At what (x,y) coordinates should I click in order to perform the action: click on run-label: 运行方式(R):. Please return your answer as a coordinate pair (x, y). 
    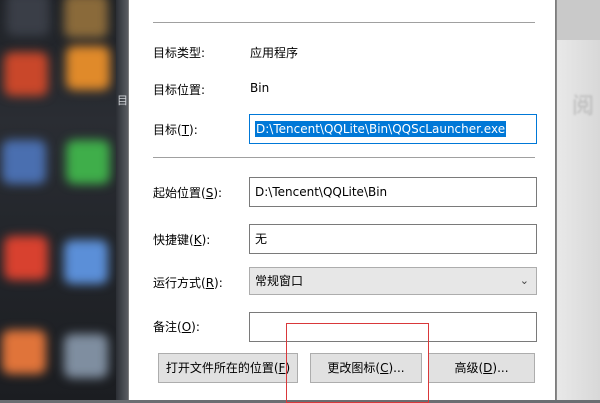
    Looking at the image, I should click on (188, 283).